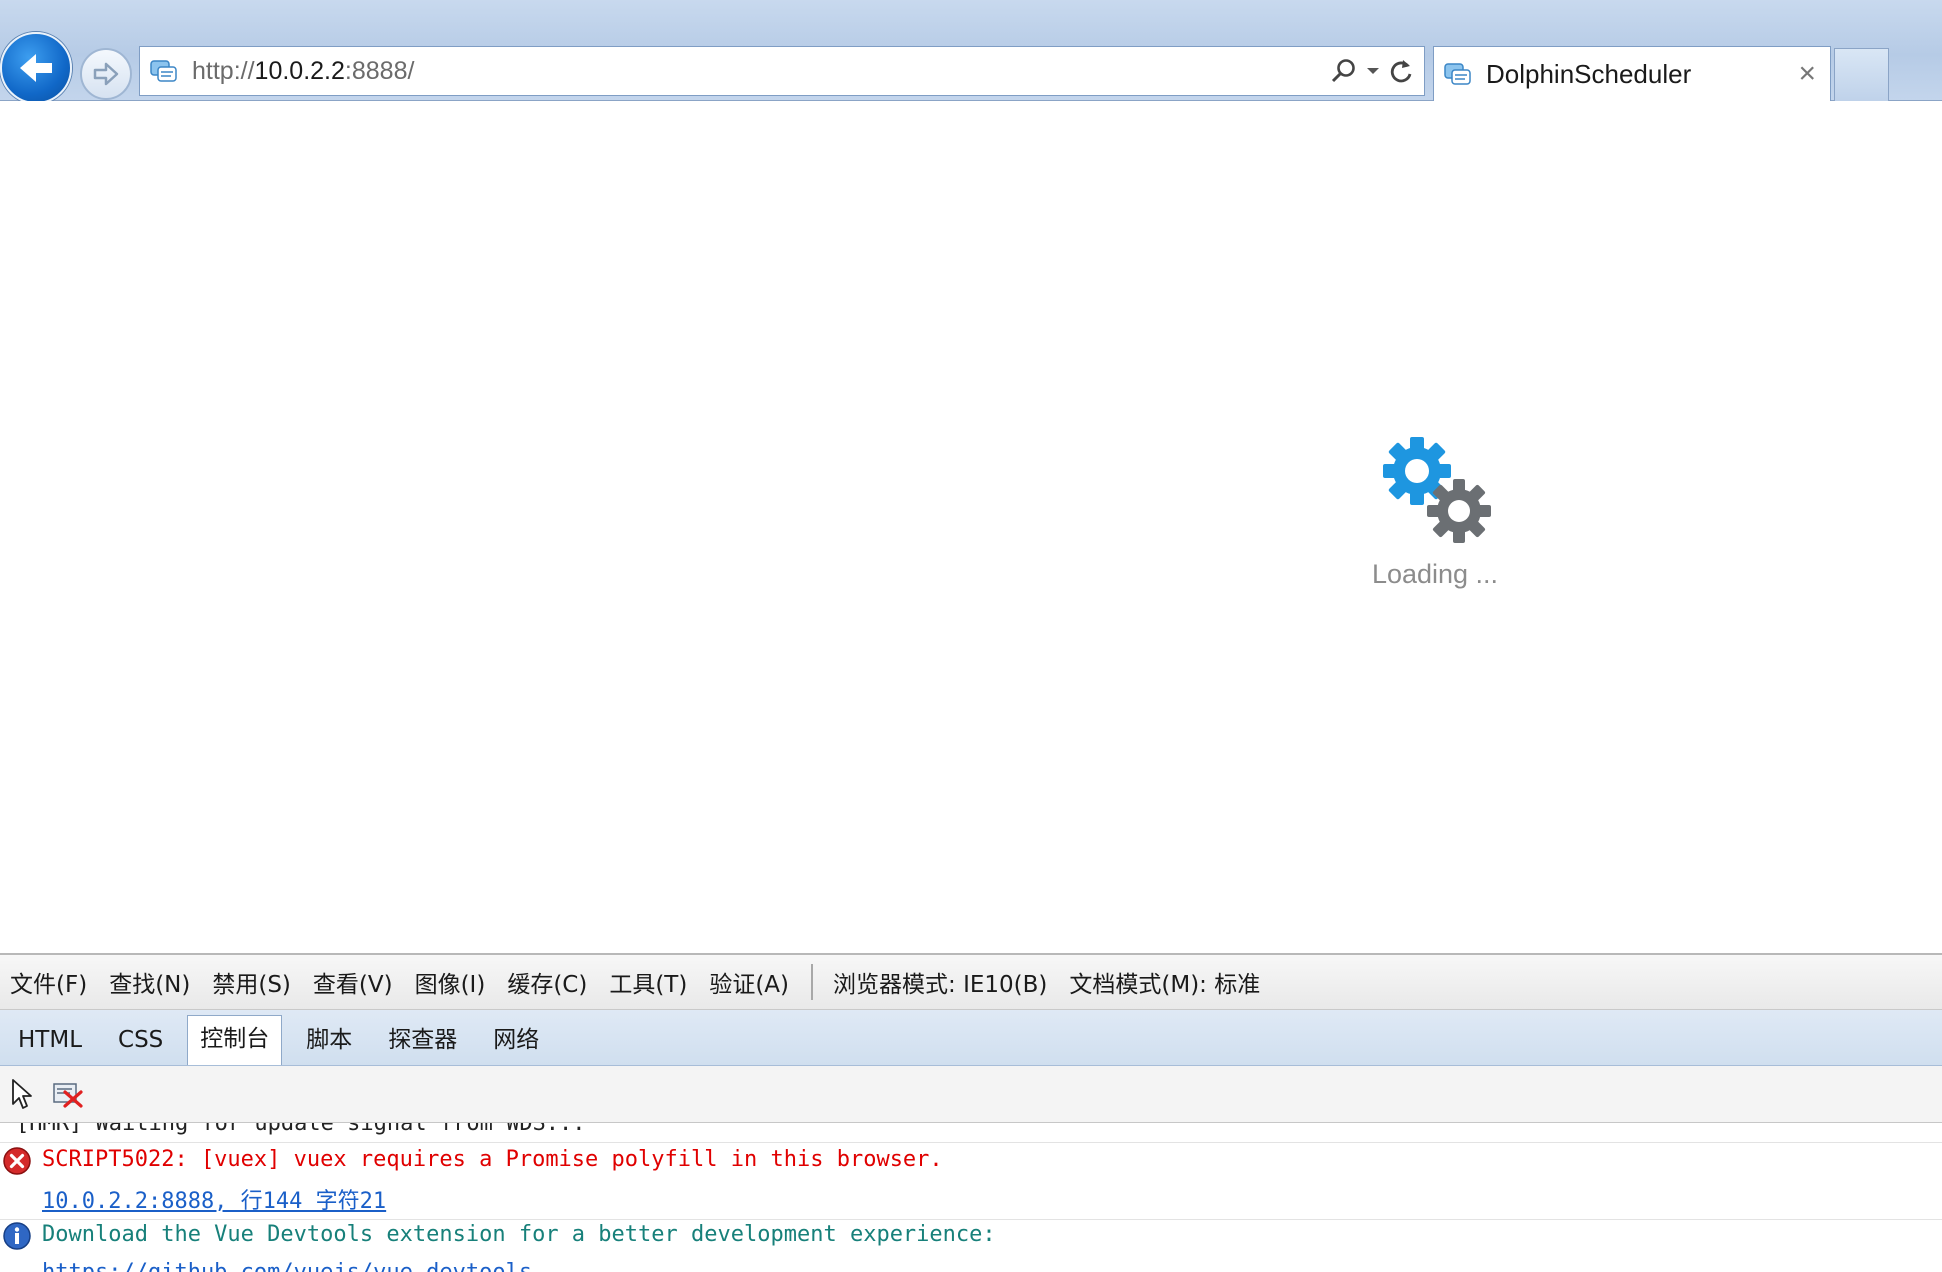  I want to click on dropdown-arrow-icon, so click(1373, 71).